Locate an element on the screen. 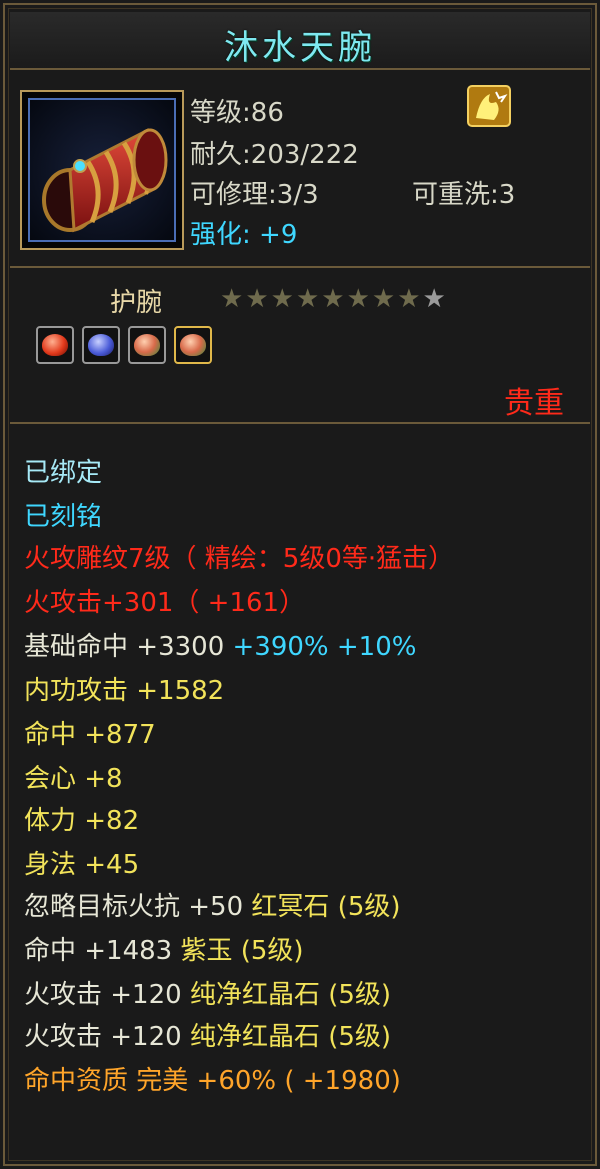 This screenshot has height=1169, width=600. blue-gem-icon is located at coordinates (101, 345).